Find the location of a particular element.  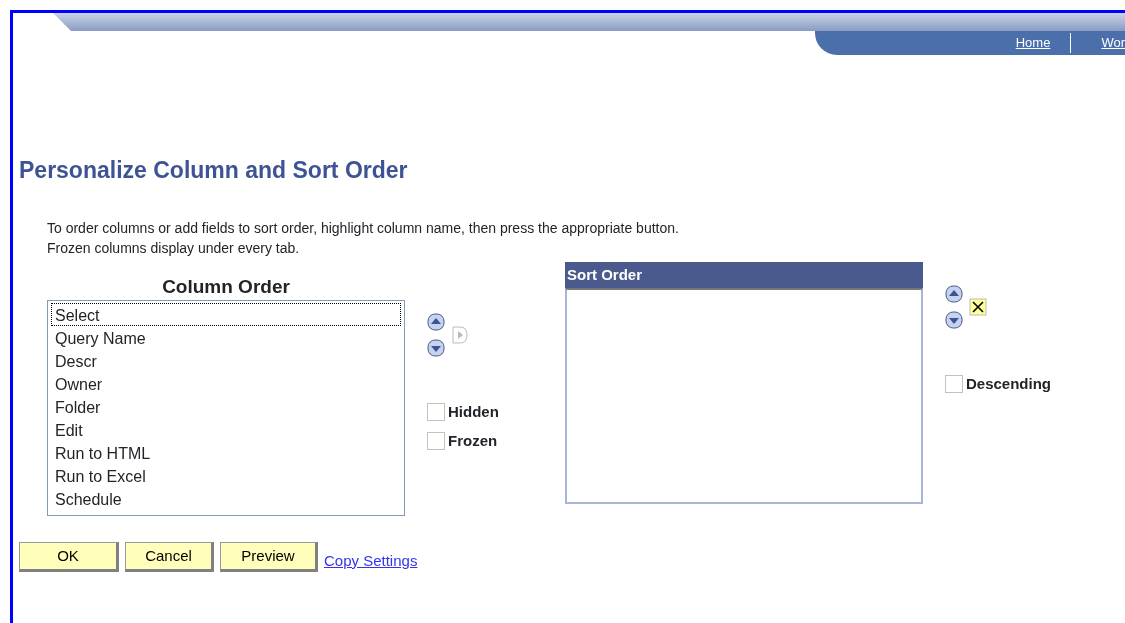

checkbox-label: Hidden is located at coordinates (473, 411).